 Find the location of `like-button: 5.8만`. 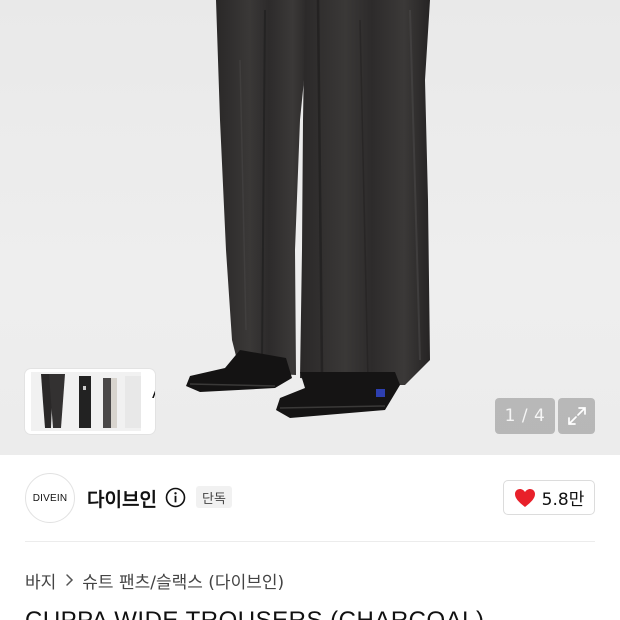

like-button: 5.8만 is located at coordinates (549, 497).